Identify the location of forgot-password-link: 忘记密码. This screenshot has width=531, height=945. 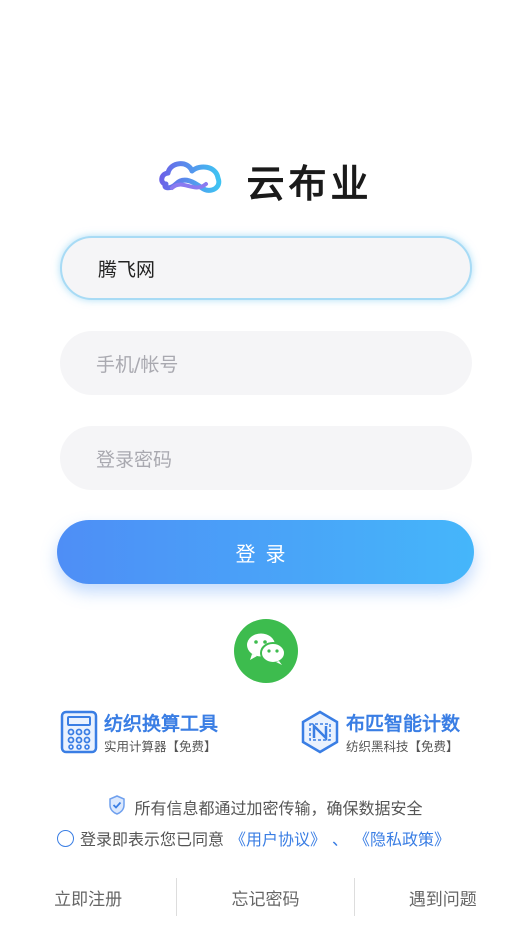
(265, 897).